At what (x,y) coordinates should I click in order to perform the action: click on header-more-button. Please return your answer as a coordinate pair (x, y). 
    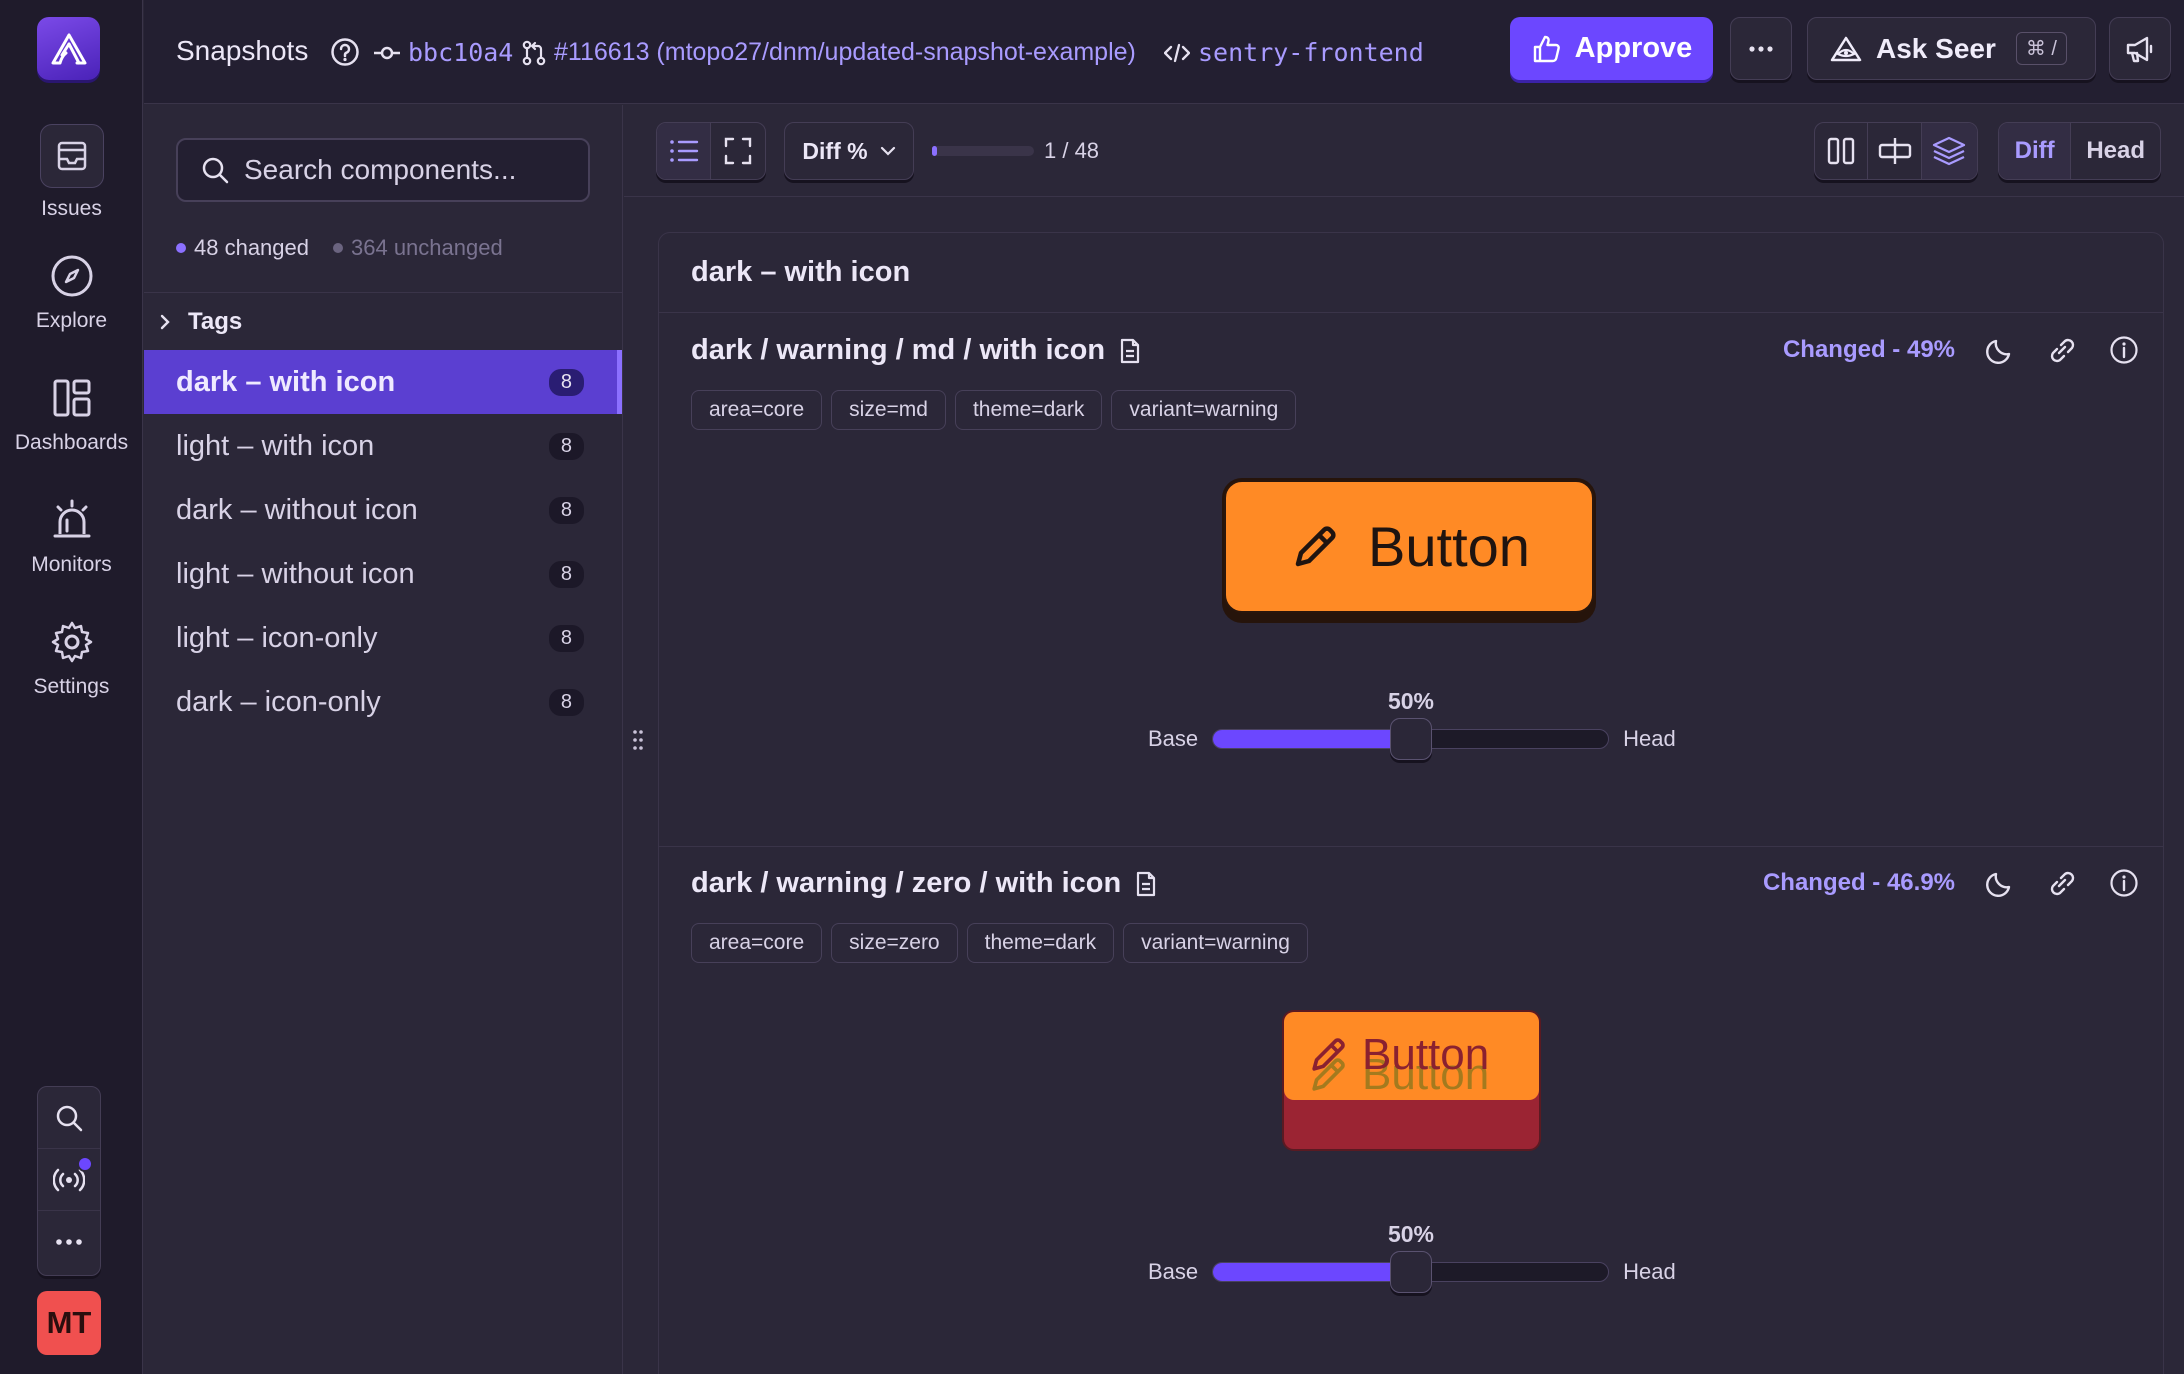
    Looking at the image, I should click on (1761, 48).